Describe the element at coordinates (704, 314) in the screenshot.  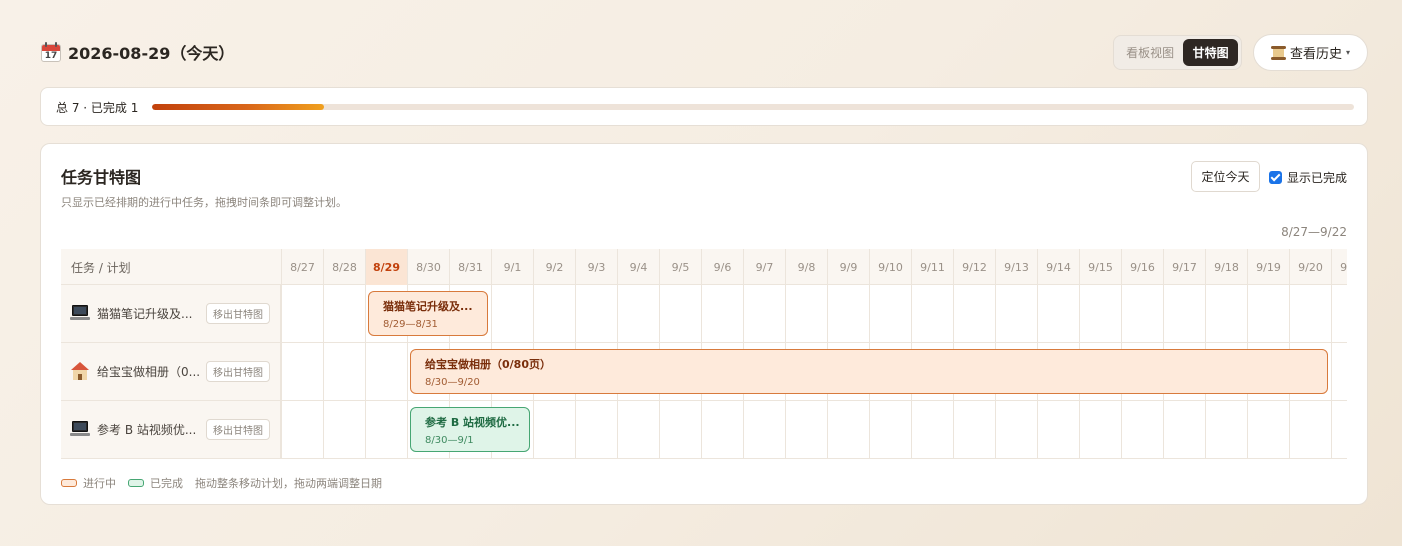
I see `gantt-row: 猫猫笔记升级及... 移出甘特图 猫猫笔记升级及... 8/29—8/31` at that location.